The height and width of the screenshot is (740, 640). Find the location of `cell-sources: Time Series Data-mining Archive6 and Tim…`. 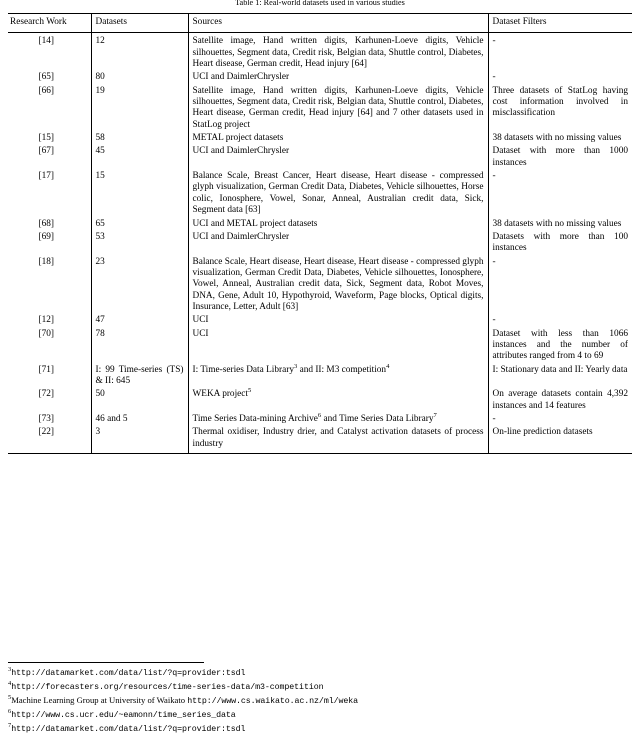

cell-sources: Time Series Data-mining Archive6 and Tim… is located at coordinates (337, 419).